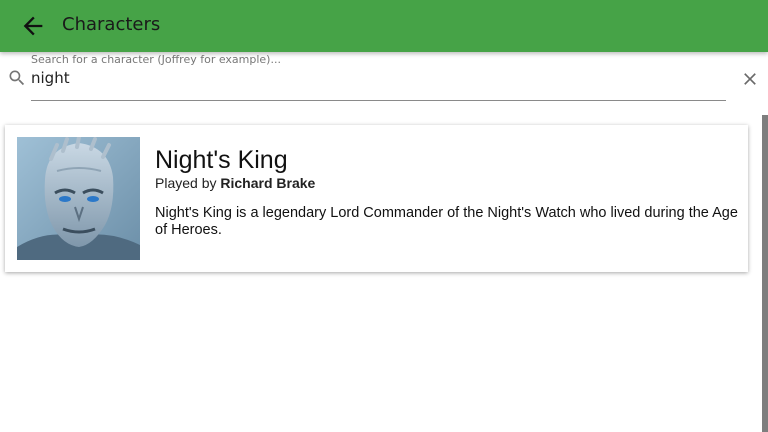  What do you see at coordinates (378, 100) in the screenshot?
I see `search-underline` at bounding box center [378, 100].